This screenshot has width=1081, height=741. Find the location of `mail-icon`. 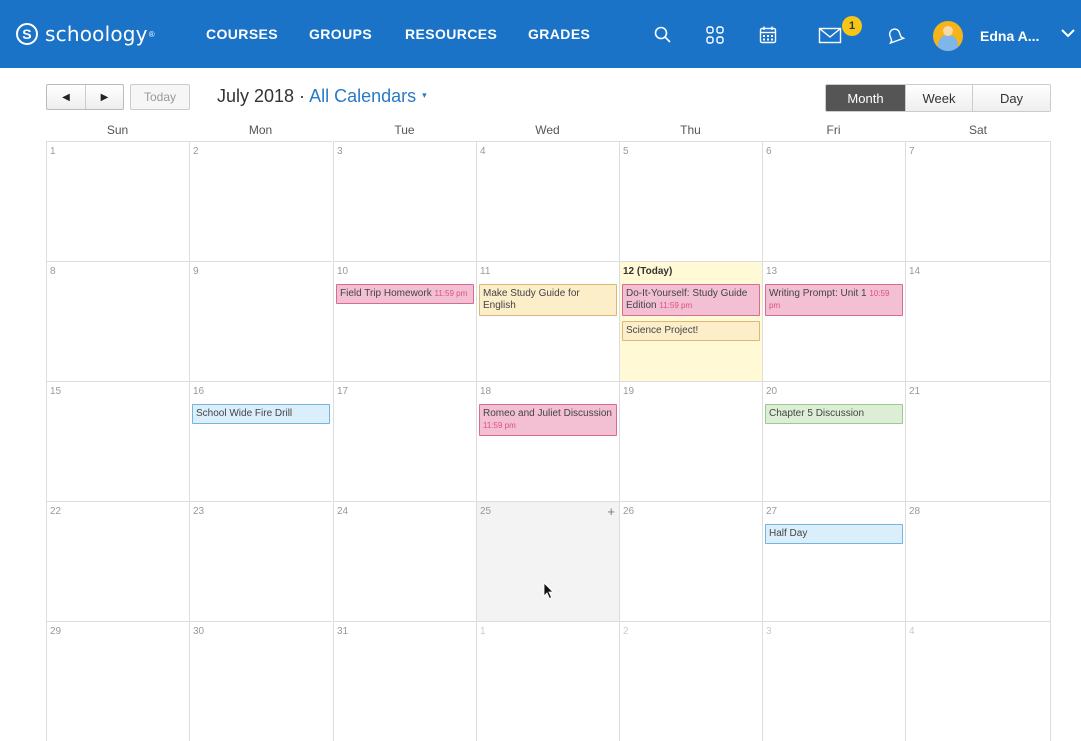

mail-icon is located at coordinates (830, 35).